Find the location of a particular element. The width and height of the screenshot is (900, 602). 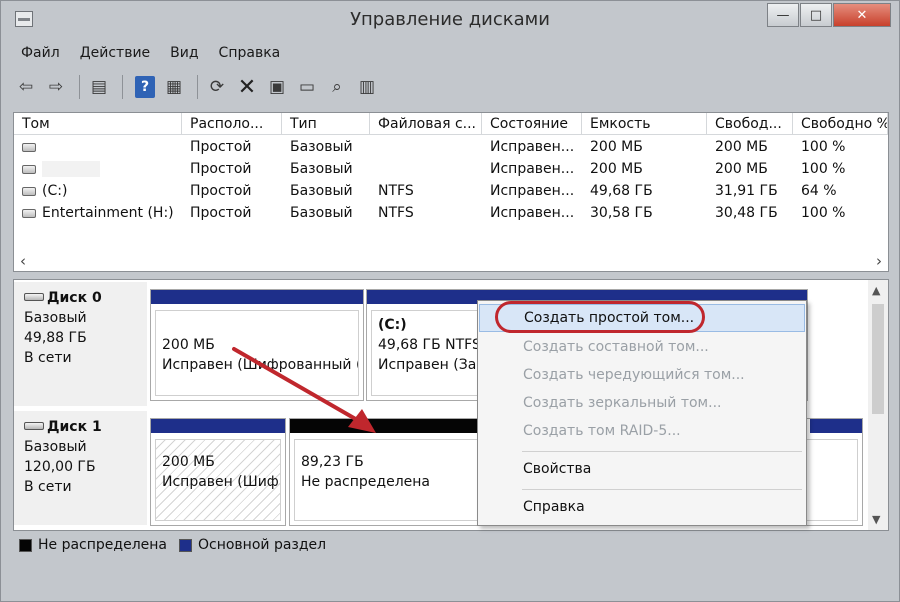

volume-name: (C:) is located at coordinates (55, 191).